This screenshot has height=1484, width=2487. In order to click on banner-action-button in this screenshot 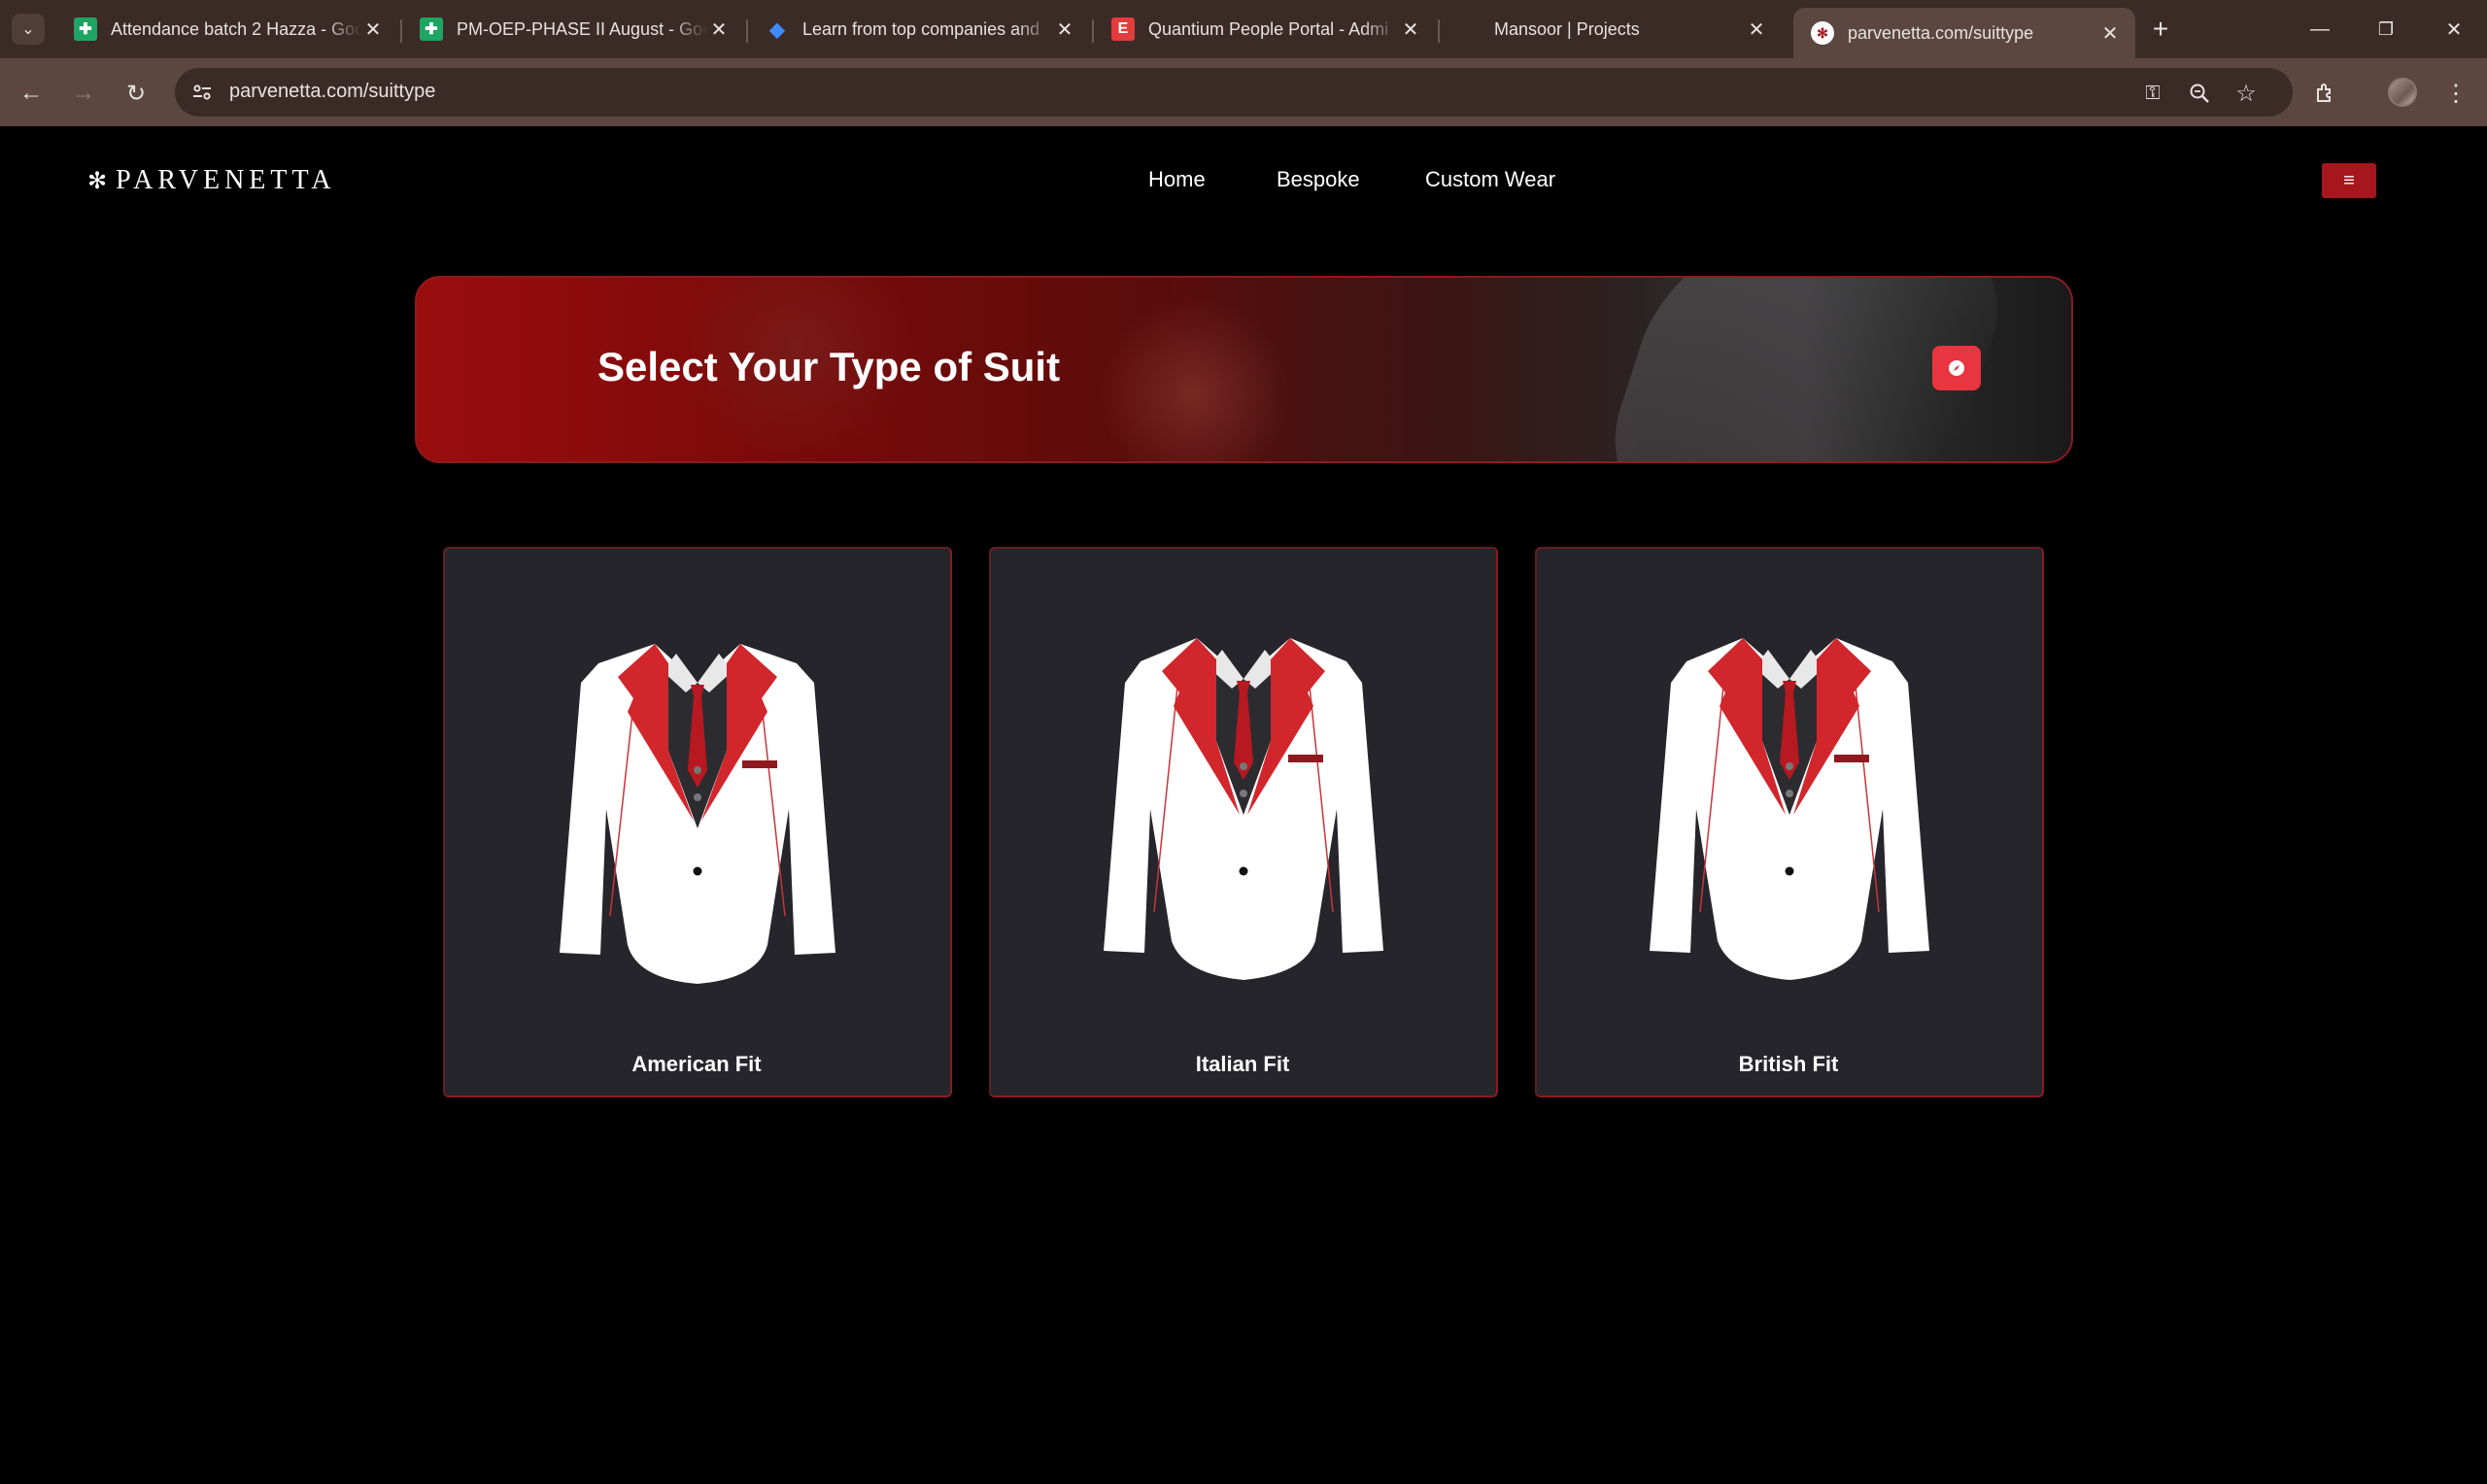, I will do `click(1956, 368)`.